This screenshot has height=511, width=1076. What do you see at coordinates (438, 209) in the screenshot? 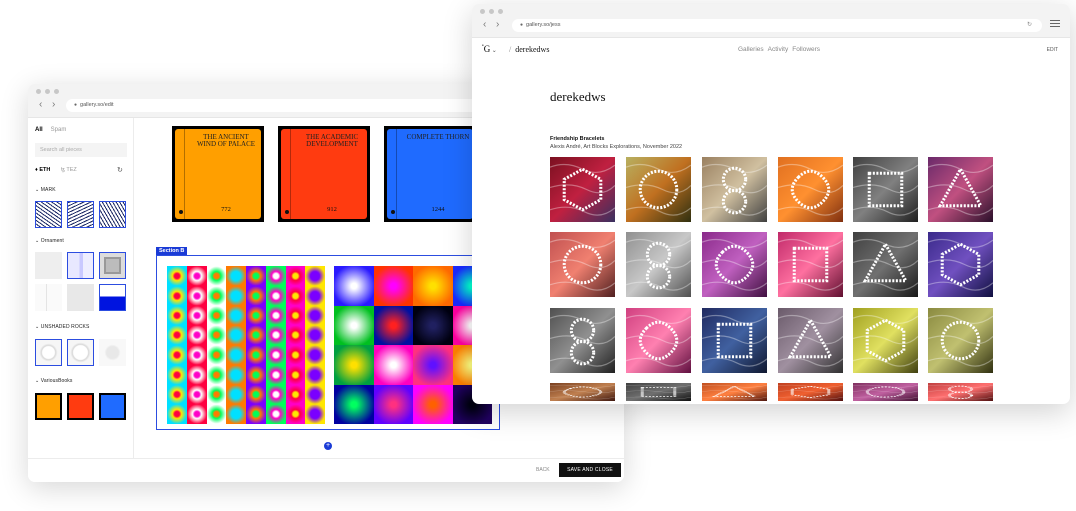
I see `book-number: 1244` at bounding box center [438, 209].